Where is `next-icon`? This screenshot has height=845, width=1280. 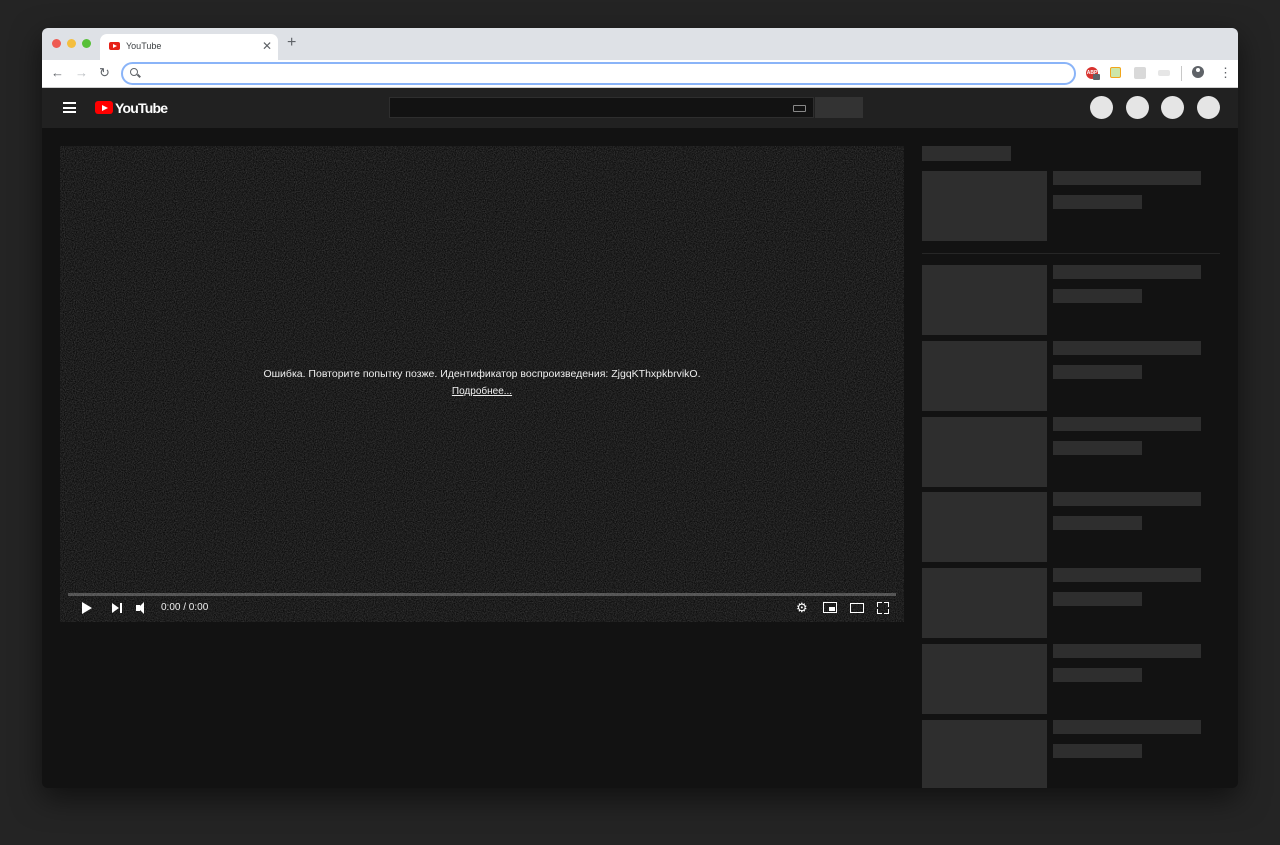 next-icon is located at coordinates (117, 608).